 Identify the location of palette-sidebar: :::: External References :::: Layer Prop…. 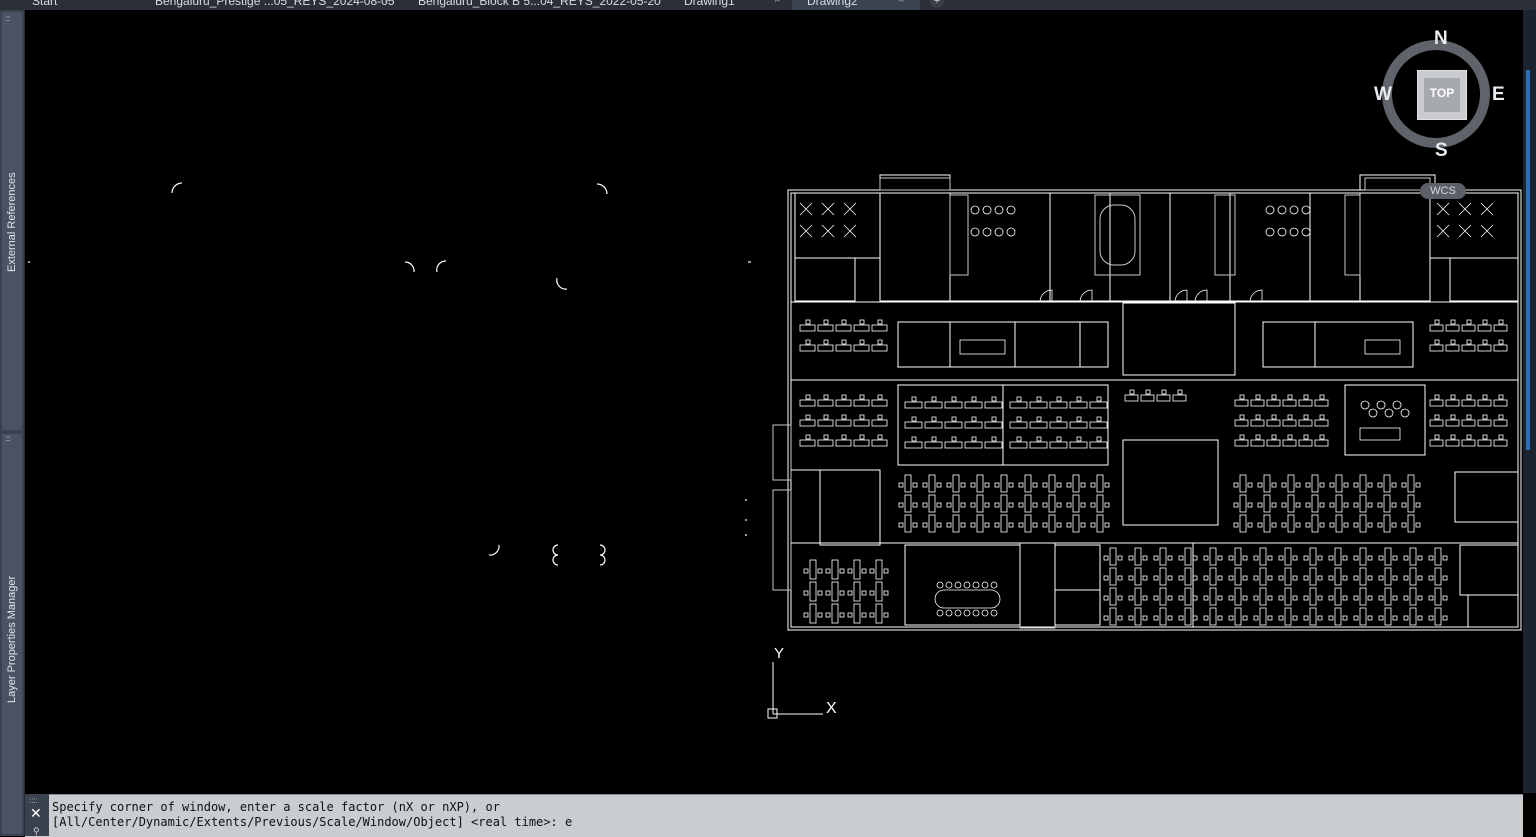
(12, 423).